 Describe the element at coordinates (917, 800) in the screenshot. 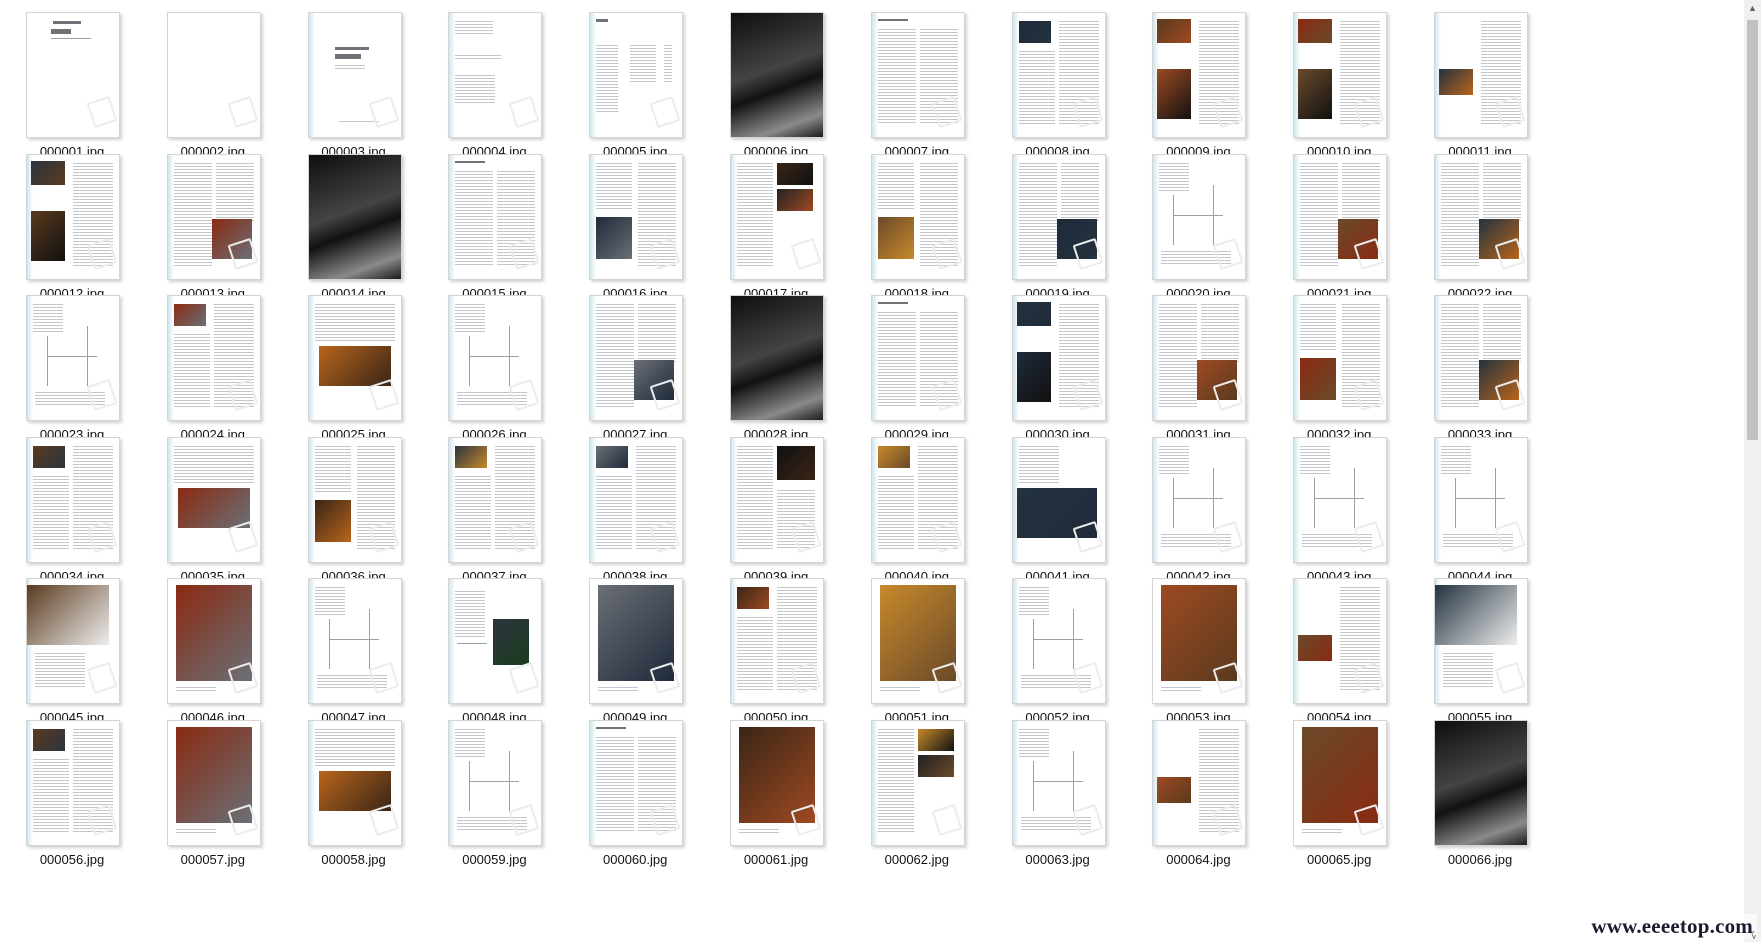

I see `file-item: 000062.jpg` at that location.